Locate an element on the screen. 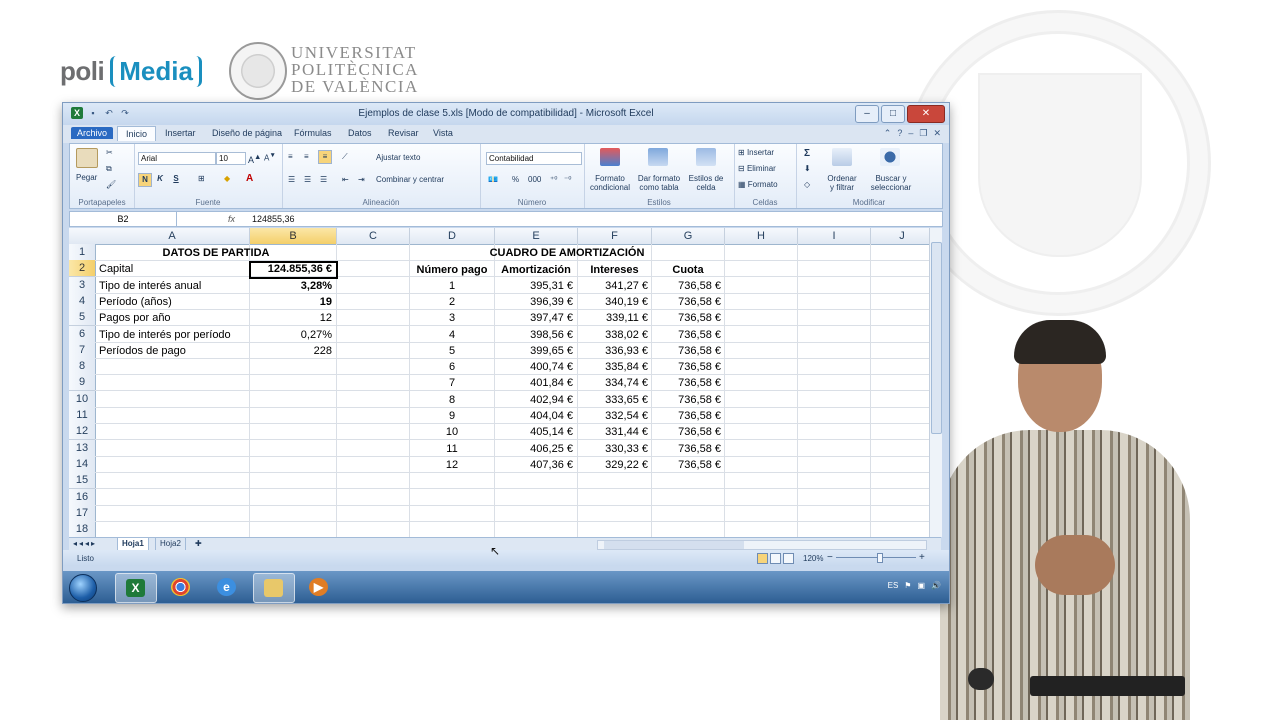 This screenshot has height=720, width=1280. percent-button: % is located at coordinates (515, 179).